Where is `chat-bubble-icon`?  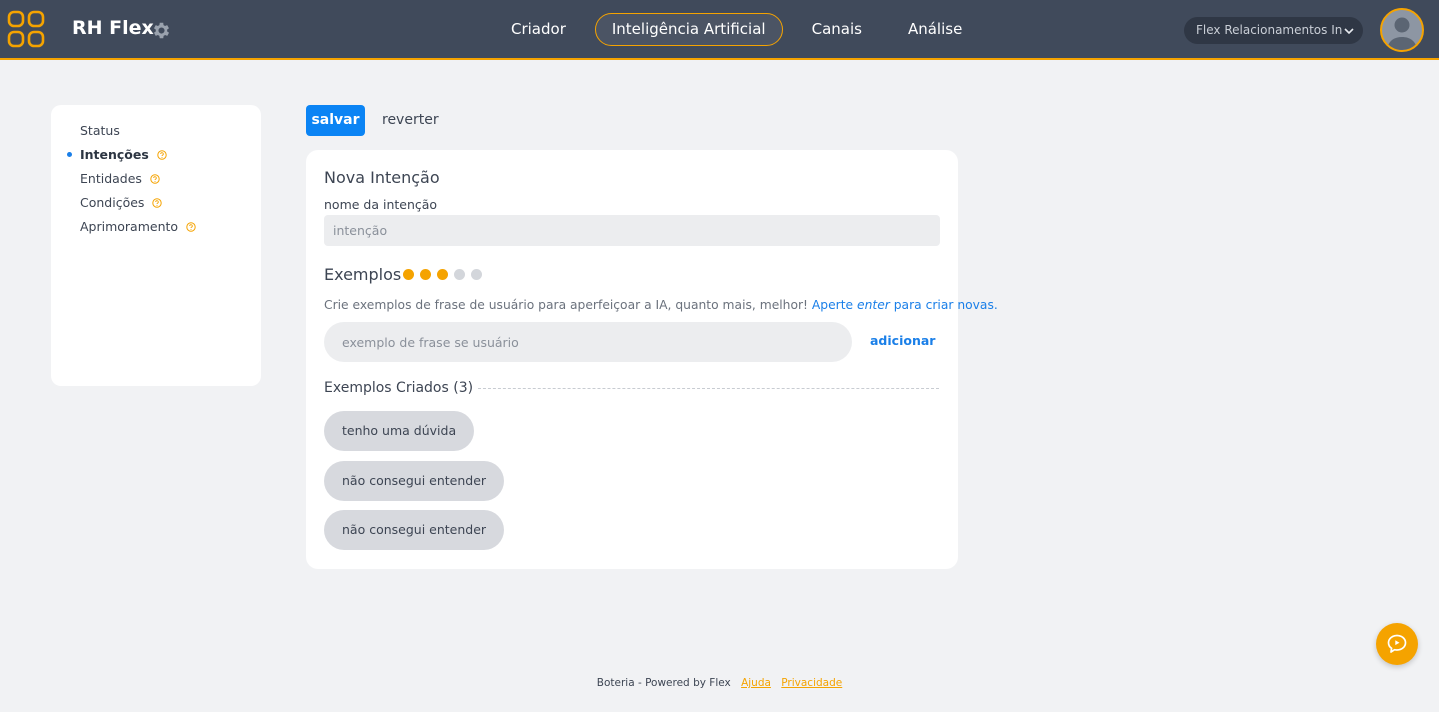
chat-bubble-icon is located at coordinates (1397, 643).